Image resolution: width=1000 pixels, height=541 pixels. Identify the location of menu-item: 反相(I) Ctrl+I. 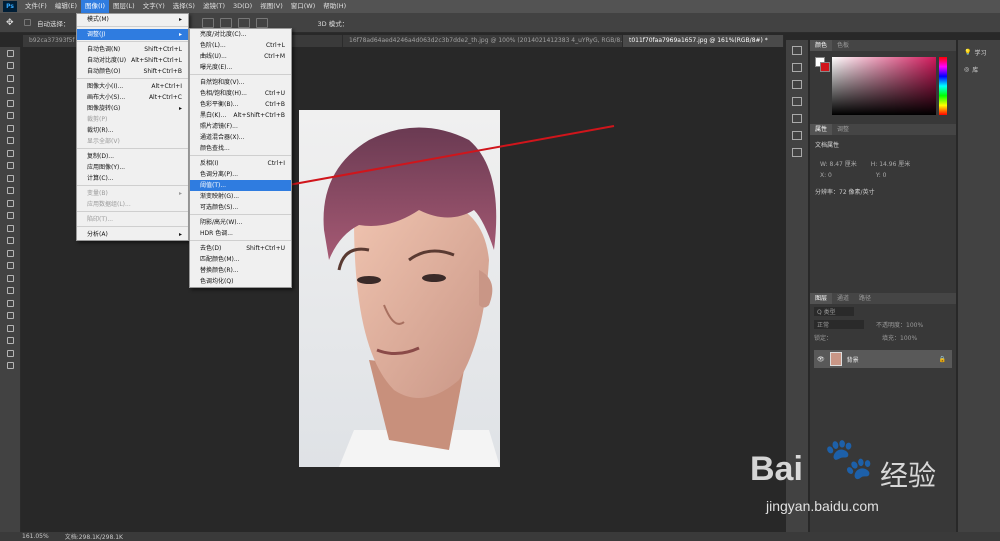
(240, 163).